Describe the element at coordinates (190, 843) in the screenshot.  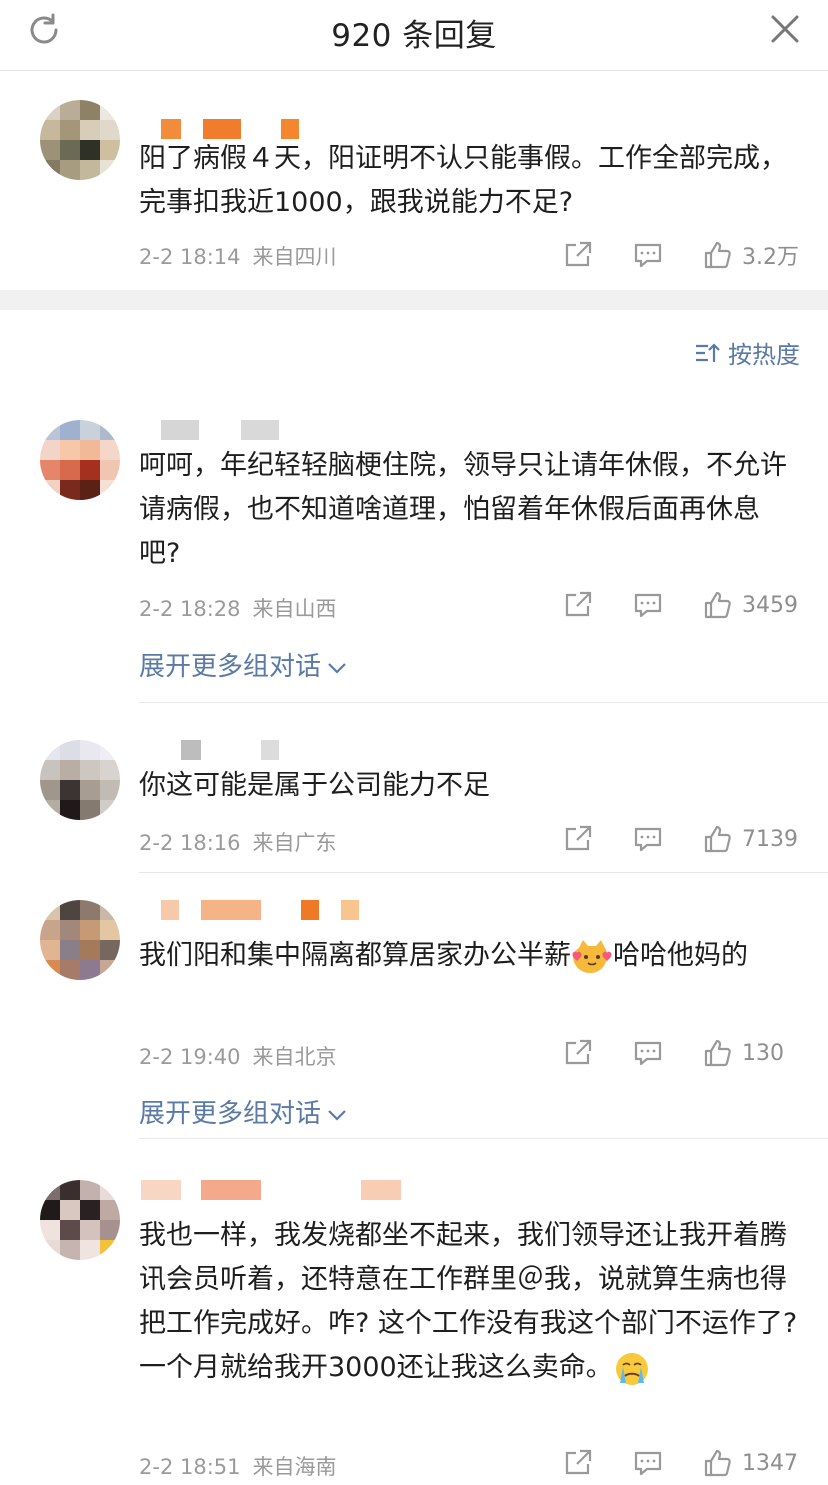
I see `comment-time: 2-2 18:16` at that location.